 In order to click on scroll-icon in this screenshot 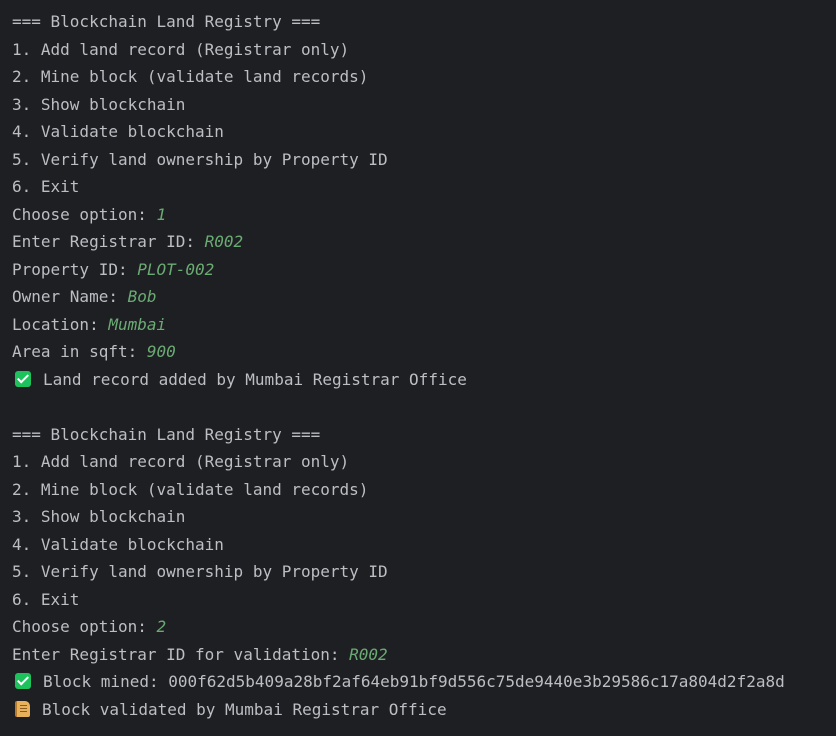, I will do `click(22, 708)`.